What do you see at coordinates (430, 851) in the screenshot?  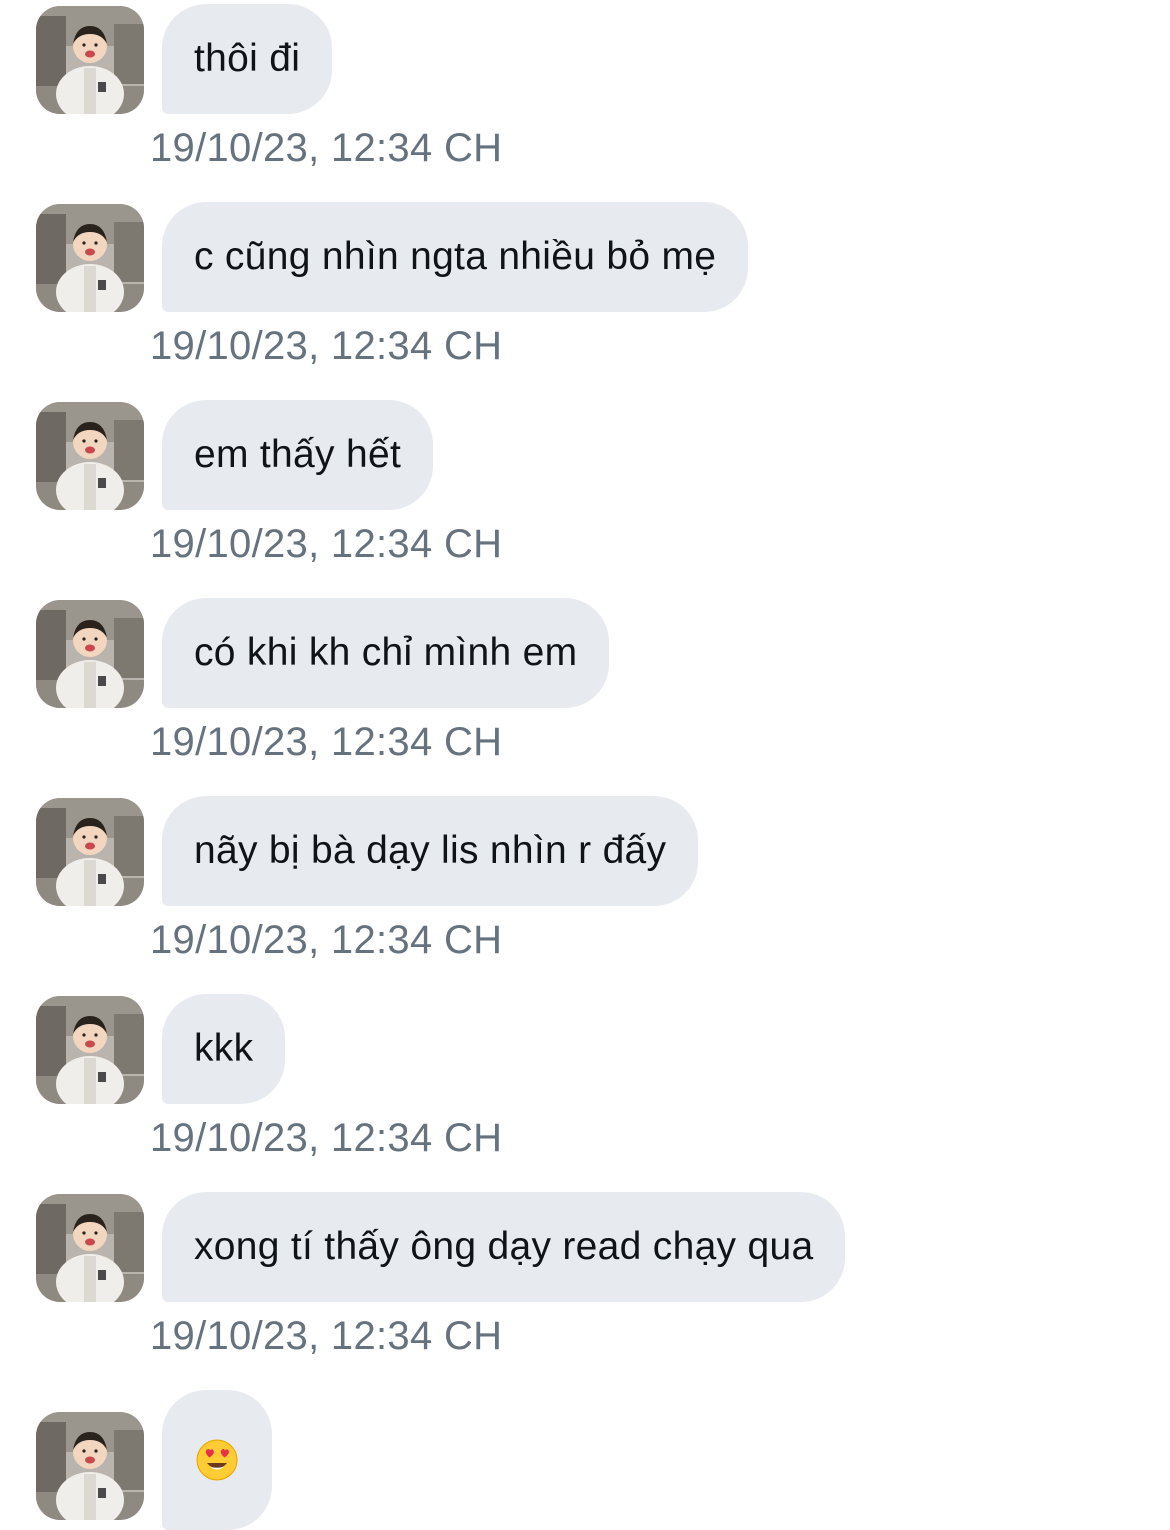 I see `message-bubble: nãy bị bà dạy lis nhìn r đấy` at bounding box center [430, 851].